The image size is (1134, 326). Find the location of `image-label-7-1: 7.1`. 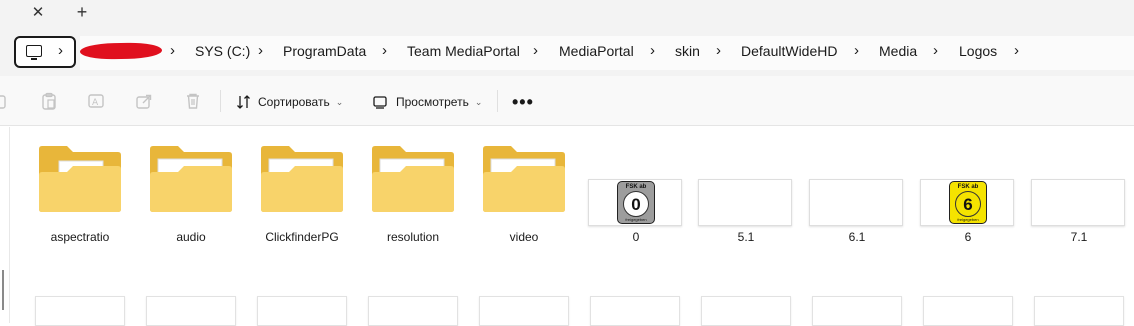

image-label-7-1: 7.1 is located at coordinates (1079, 237).